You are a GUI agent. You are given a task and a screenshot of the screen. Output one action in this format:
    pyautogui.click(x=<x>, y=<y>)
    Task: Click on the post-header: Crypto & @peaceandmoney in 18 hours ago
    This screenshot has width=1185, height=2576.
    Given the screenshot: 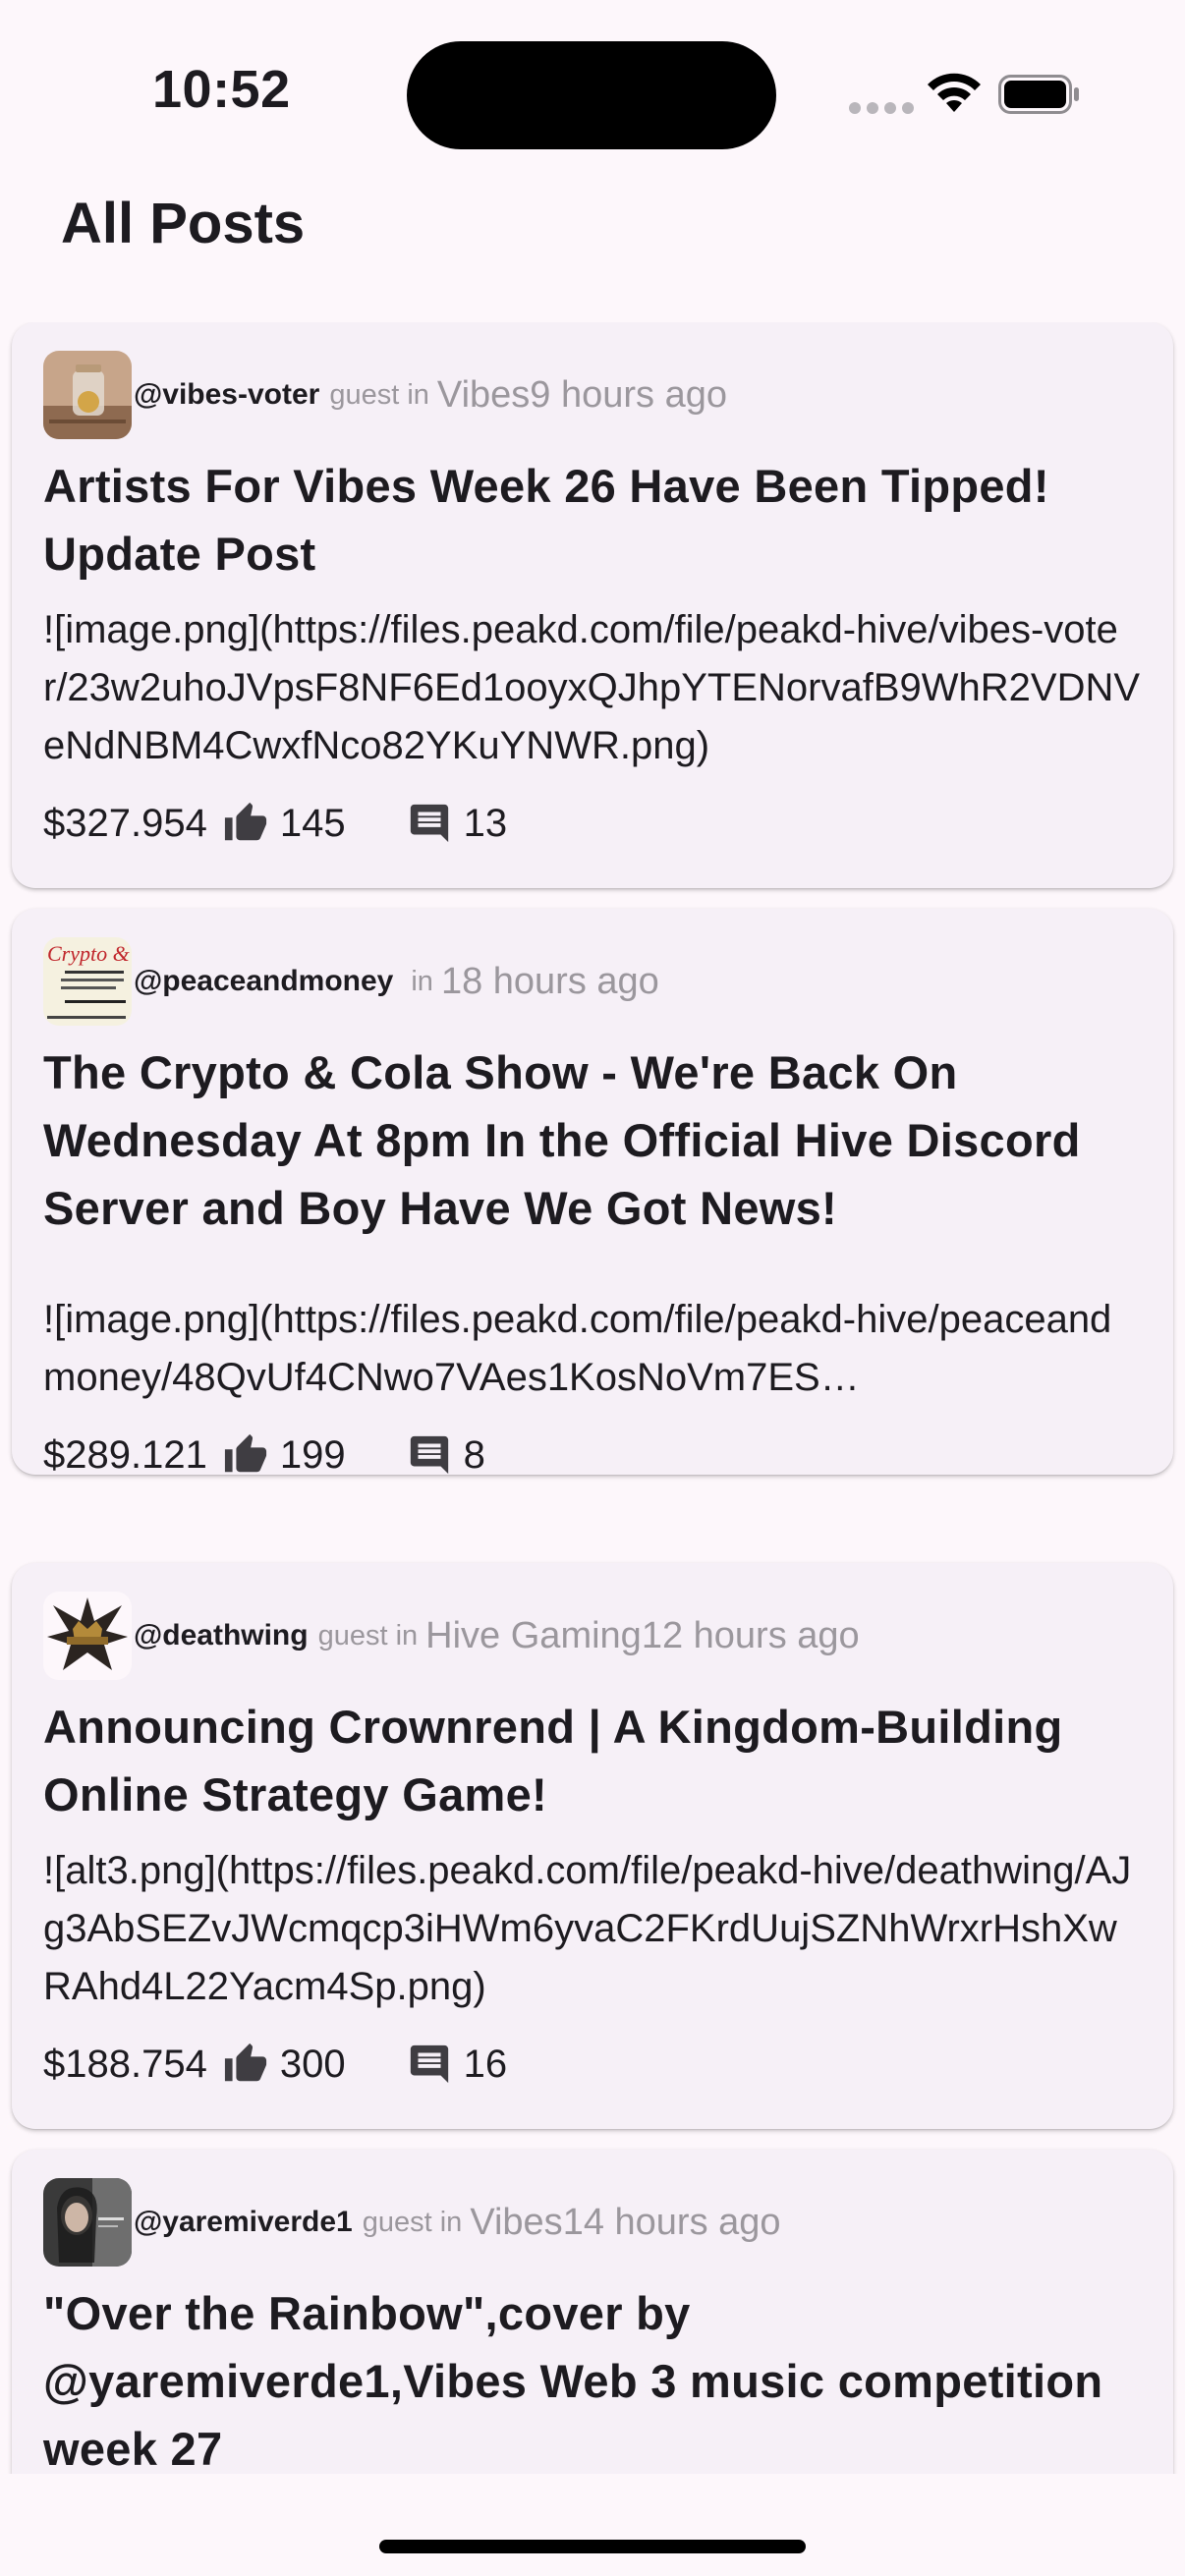 What is the action you would take?
    pyautogui.click(x=592, y=981)
    